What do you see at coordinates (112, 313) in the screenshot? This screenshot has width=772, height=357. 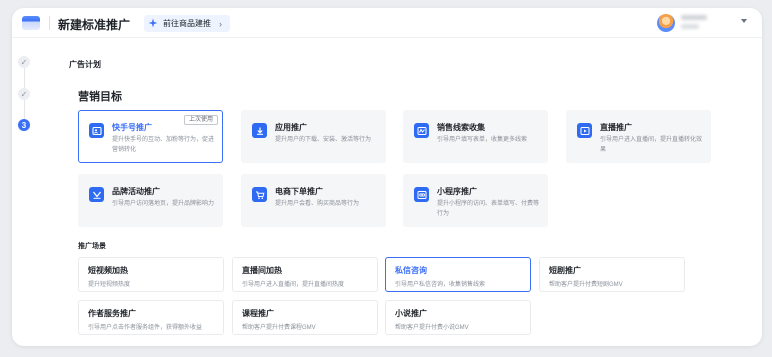 I see `scene-title: 作者服务推广` at bounding box center [112, 313].